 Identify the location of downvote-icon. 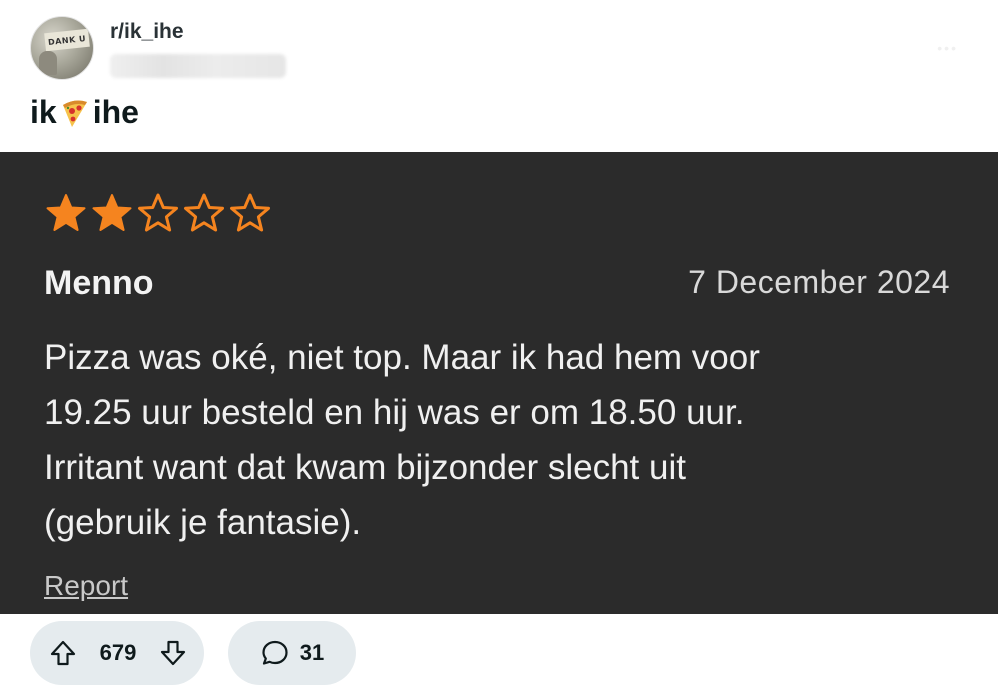
(173, 653).